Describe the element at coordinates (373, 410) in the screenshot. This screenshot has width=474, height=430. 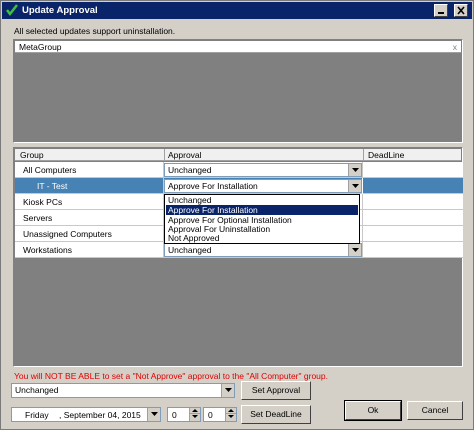
I see `ok-button: Ok` at that location.